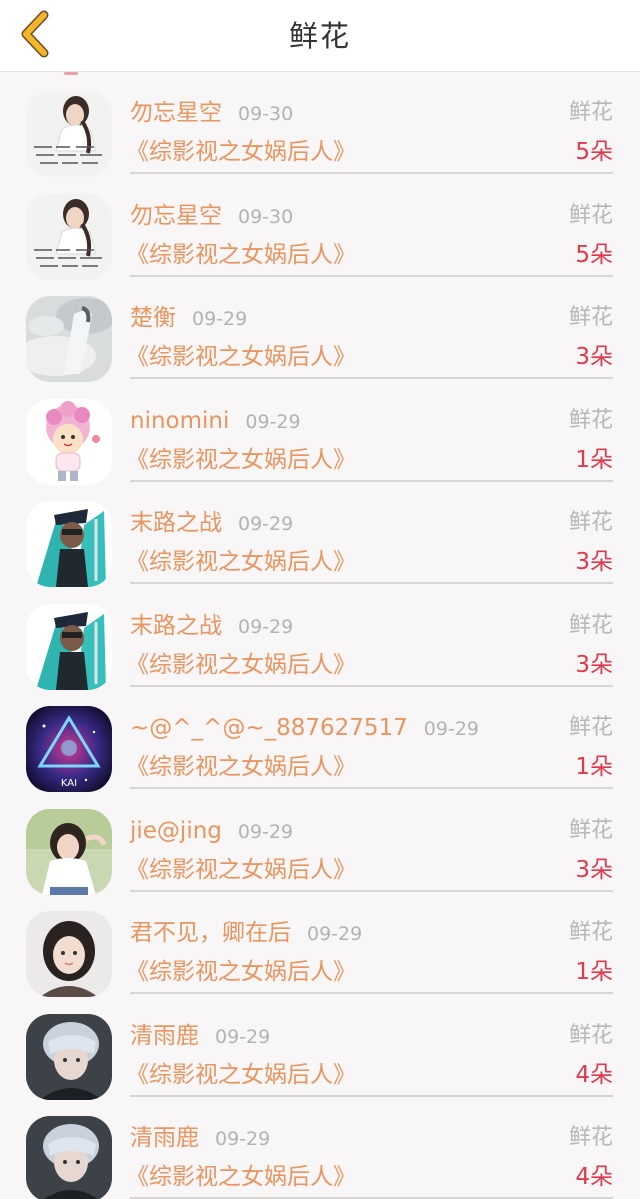  What do you see at coordinates (176, 831) in the screenshot?
I see `username: jie@jing` at bounding box center [176, 831].